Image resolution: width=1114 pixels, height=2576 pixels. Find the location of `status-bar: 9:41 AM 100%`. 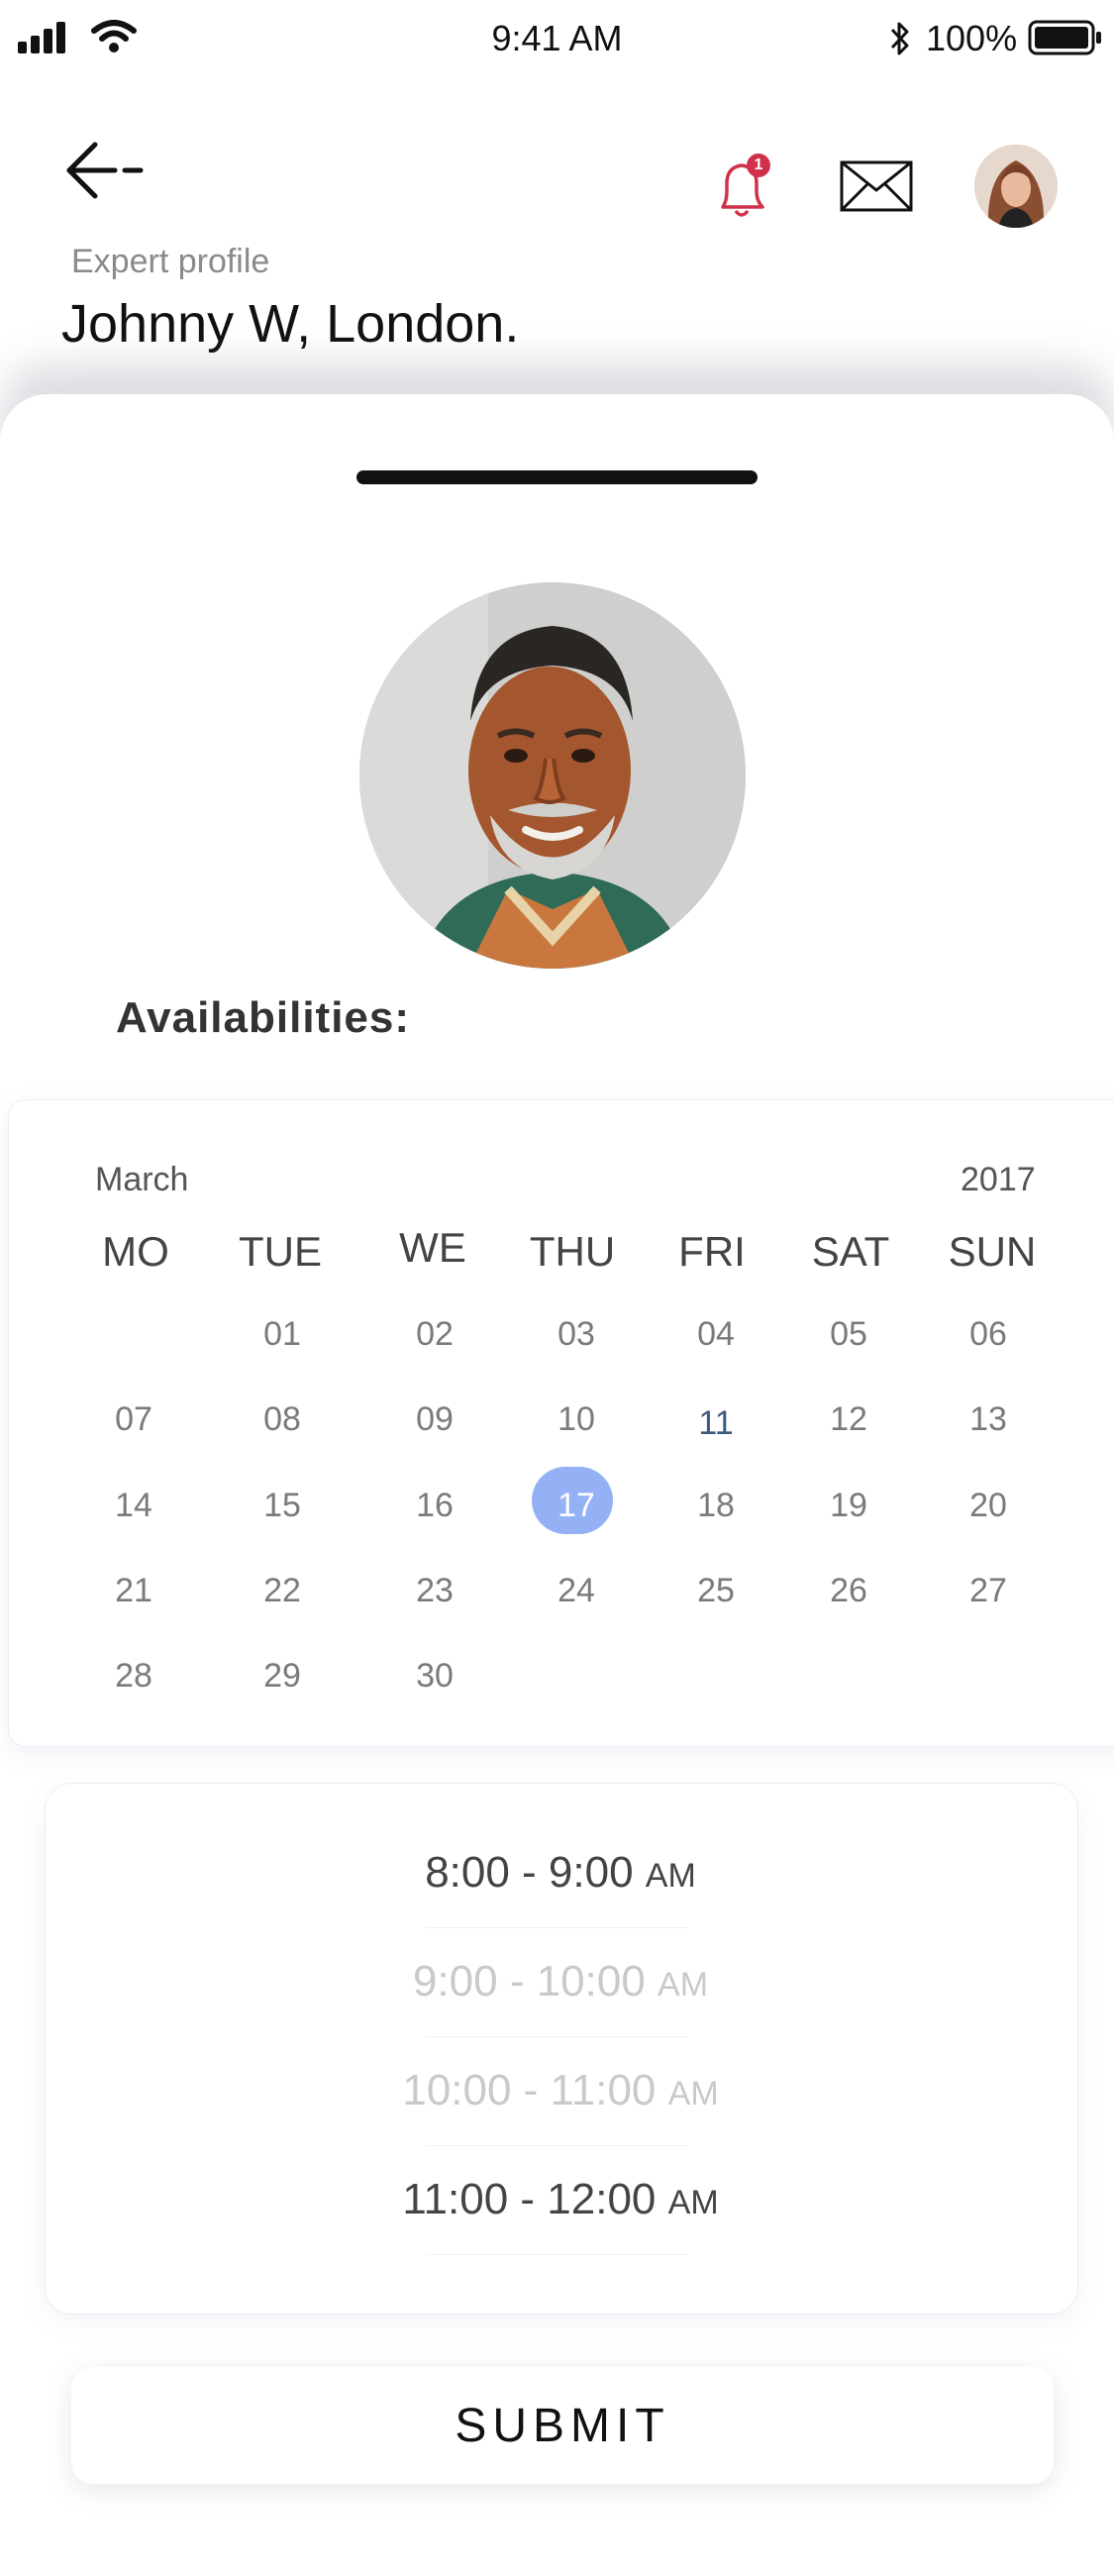

status-bar: 9:41 AM 100% is located at coordinates (557, 39).